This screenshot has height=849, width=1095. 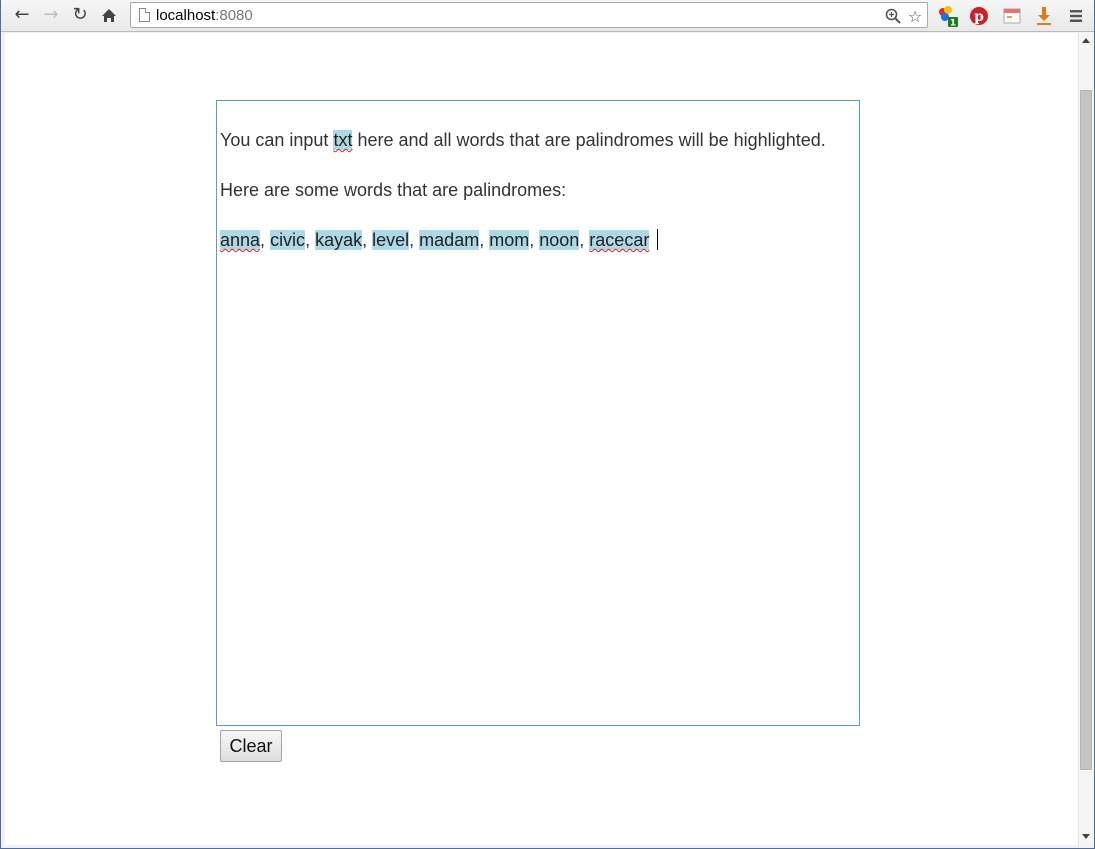 I want to click on back-arrow-icon: ←, so click(x=22, y=15).